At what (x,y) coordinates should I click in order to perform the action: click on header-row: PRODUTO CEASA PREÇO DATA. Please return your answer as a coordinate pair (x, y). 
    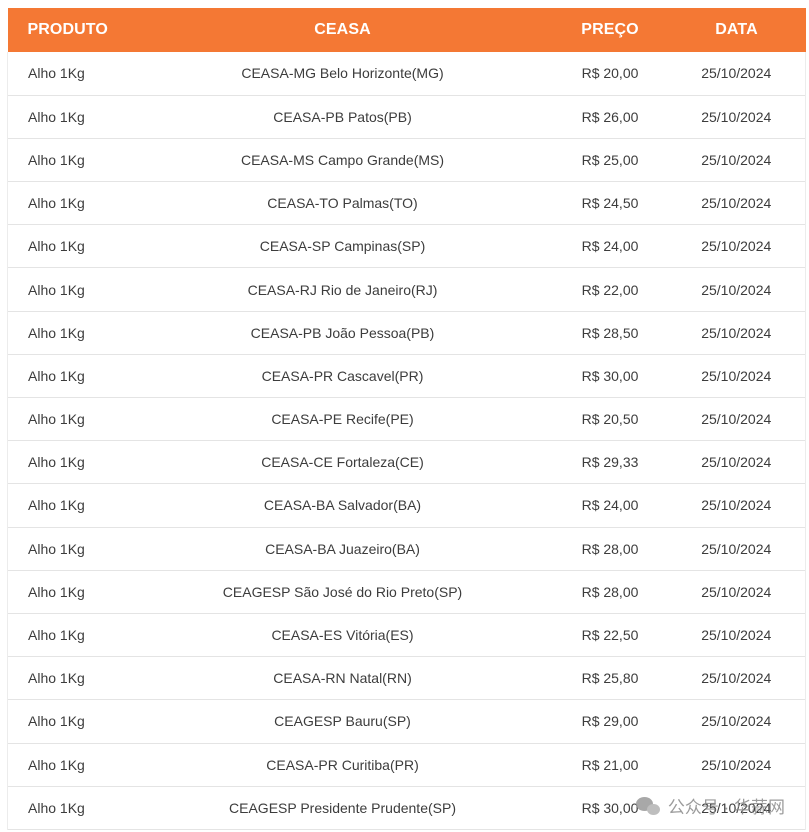
    Looking at the image, I should click on (406, 30).